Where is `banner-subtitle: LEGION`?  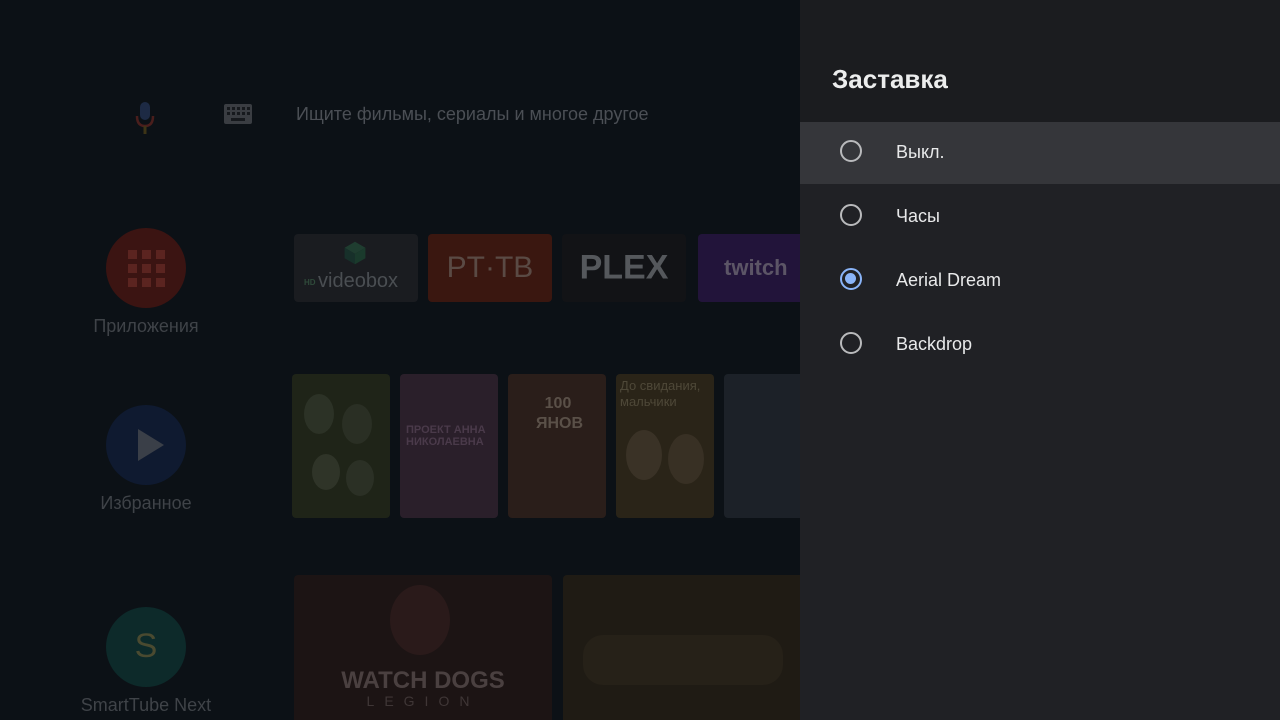 banner-subtitle: LEGION is located at coordinates (423, 701).